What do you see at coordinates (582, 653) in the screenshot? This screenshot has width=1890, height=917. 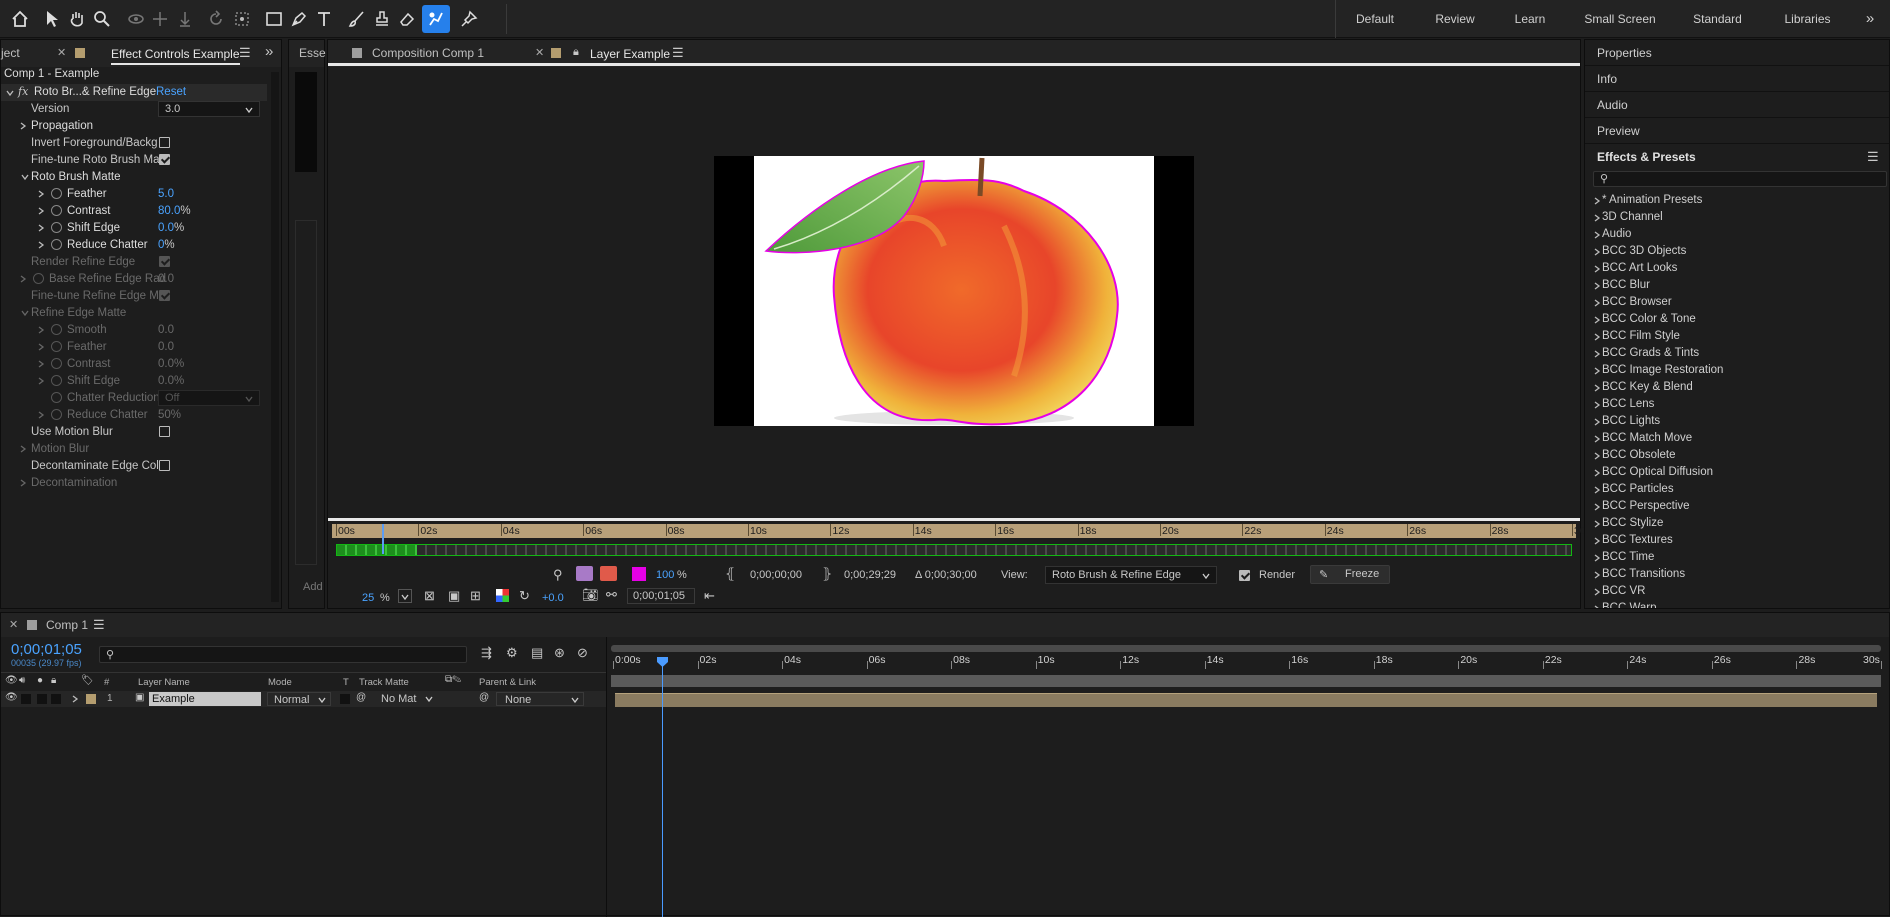 I see `motion-blur-icon: ⊘` at bounding box center [582, 653].